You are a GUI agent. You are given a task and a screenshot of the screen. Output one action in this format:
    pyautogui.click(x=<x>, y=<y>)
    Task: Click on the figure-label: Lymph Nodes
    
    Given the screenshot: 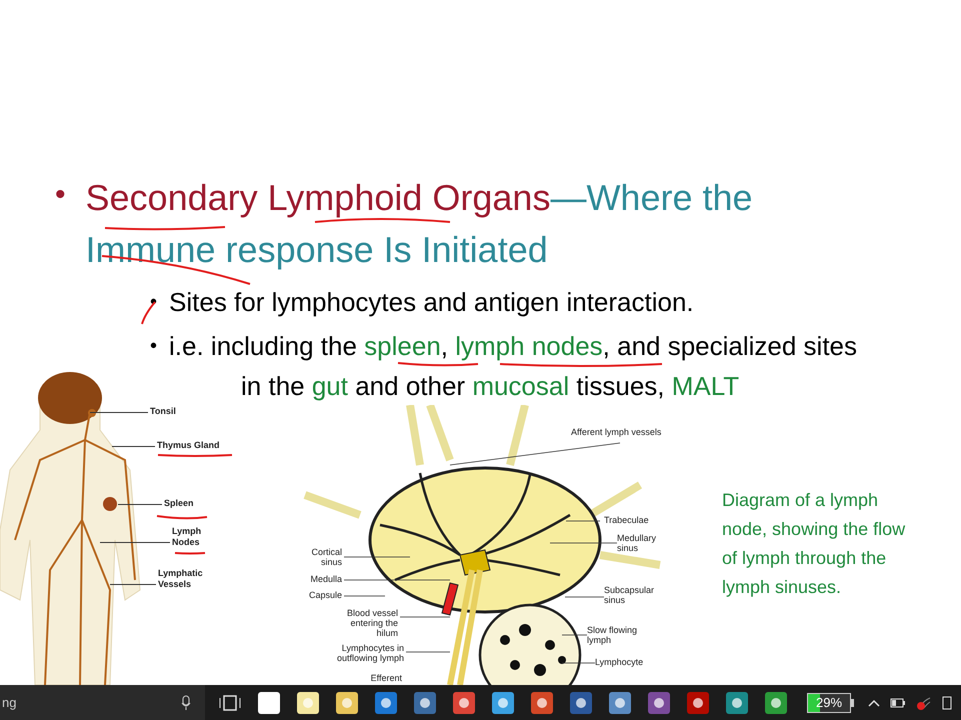 What is the action you would take?
    pyautogui.click(x=187, y=537)
    